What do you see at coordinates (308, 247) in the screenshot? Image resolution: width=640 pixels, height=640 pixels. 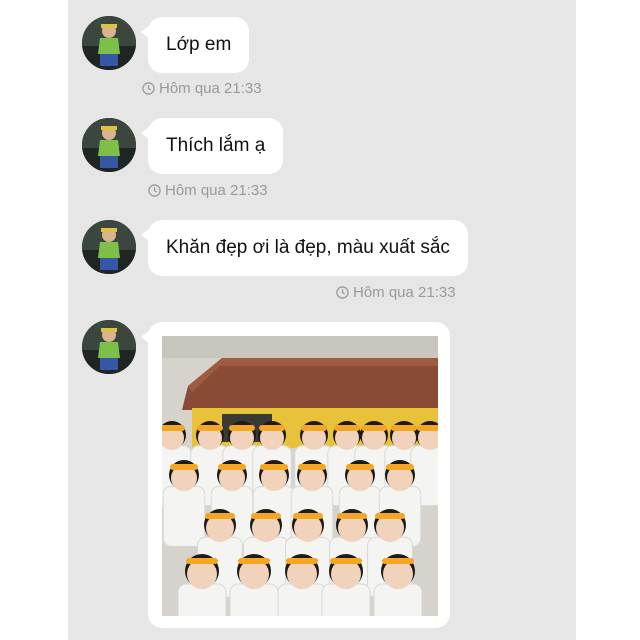 I see `message-text: Khăn đẹp ơi là đẹp, màu xuất sắc` at bounding box center [308, 247].